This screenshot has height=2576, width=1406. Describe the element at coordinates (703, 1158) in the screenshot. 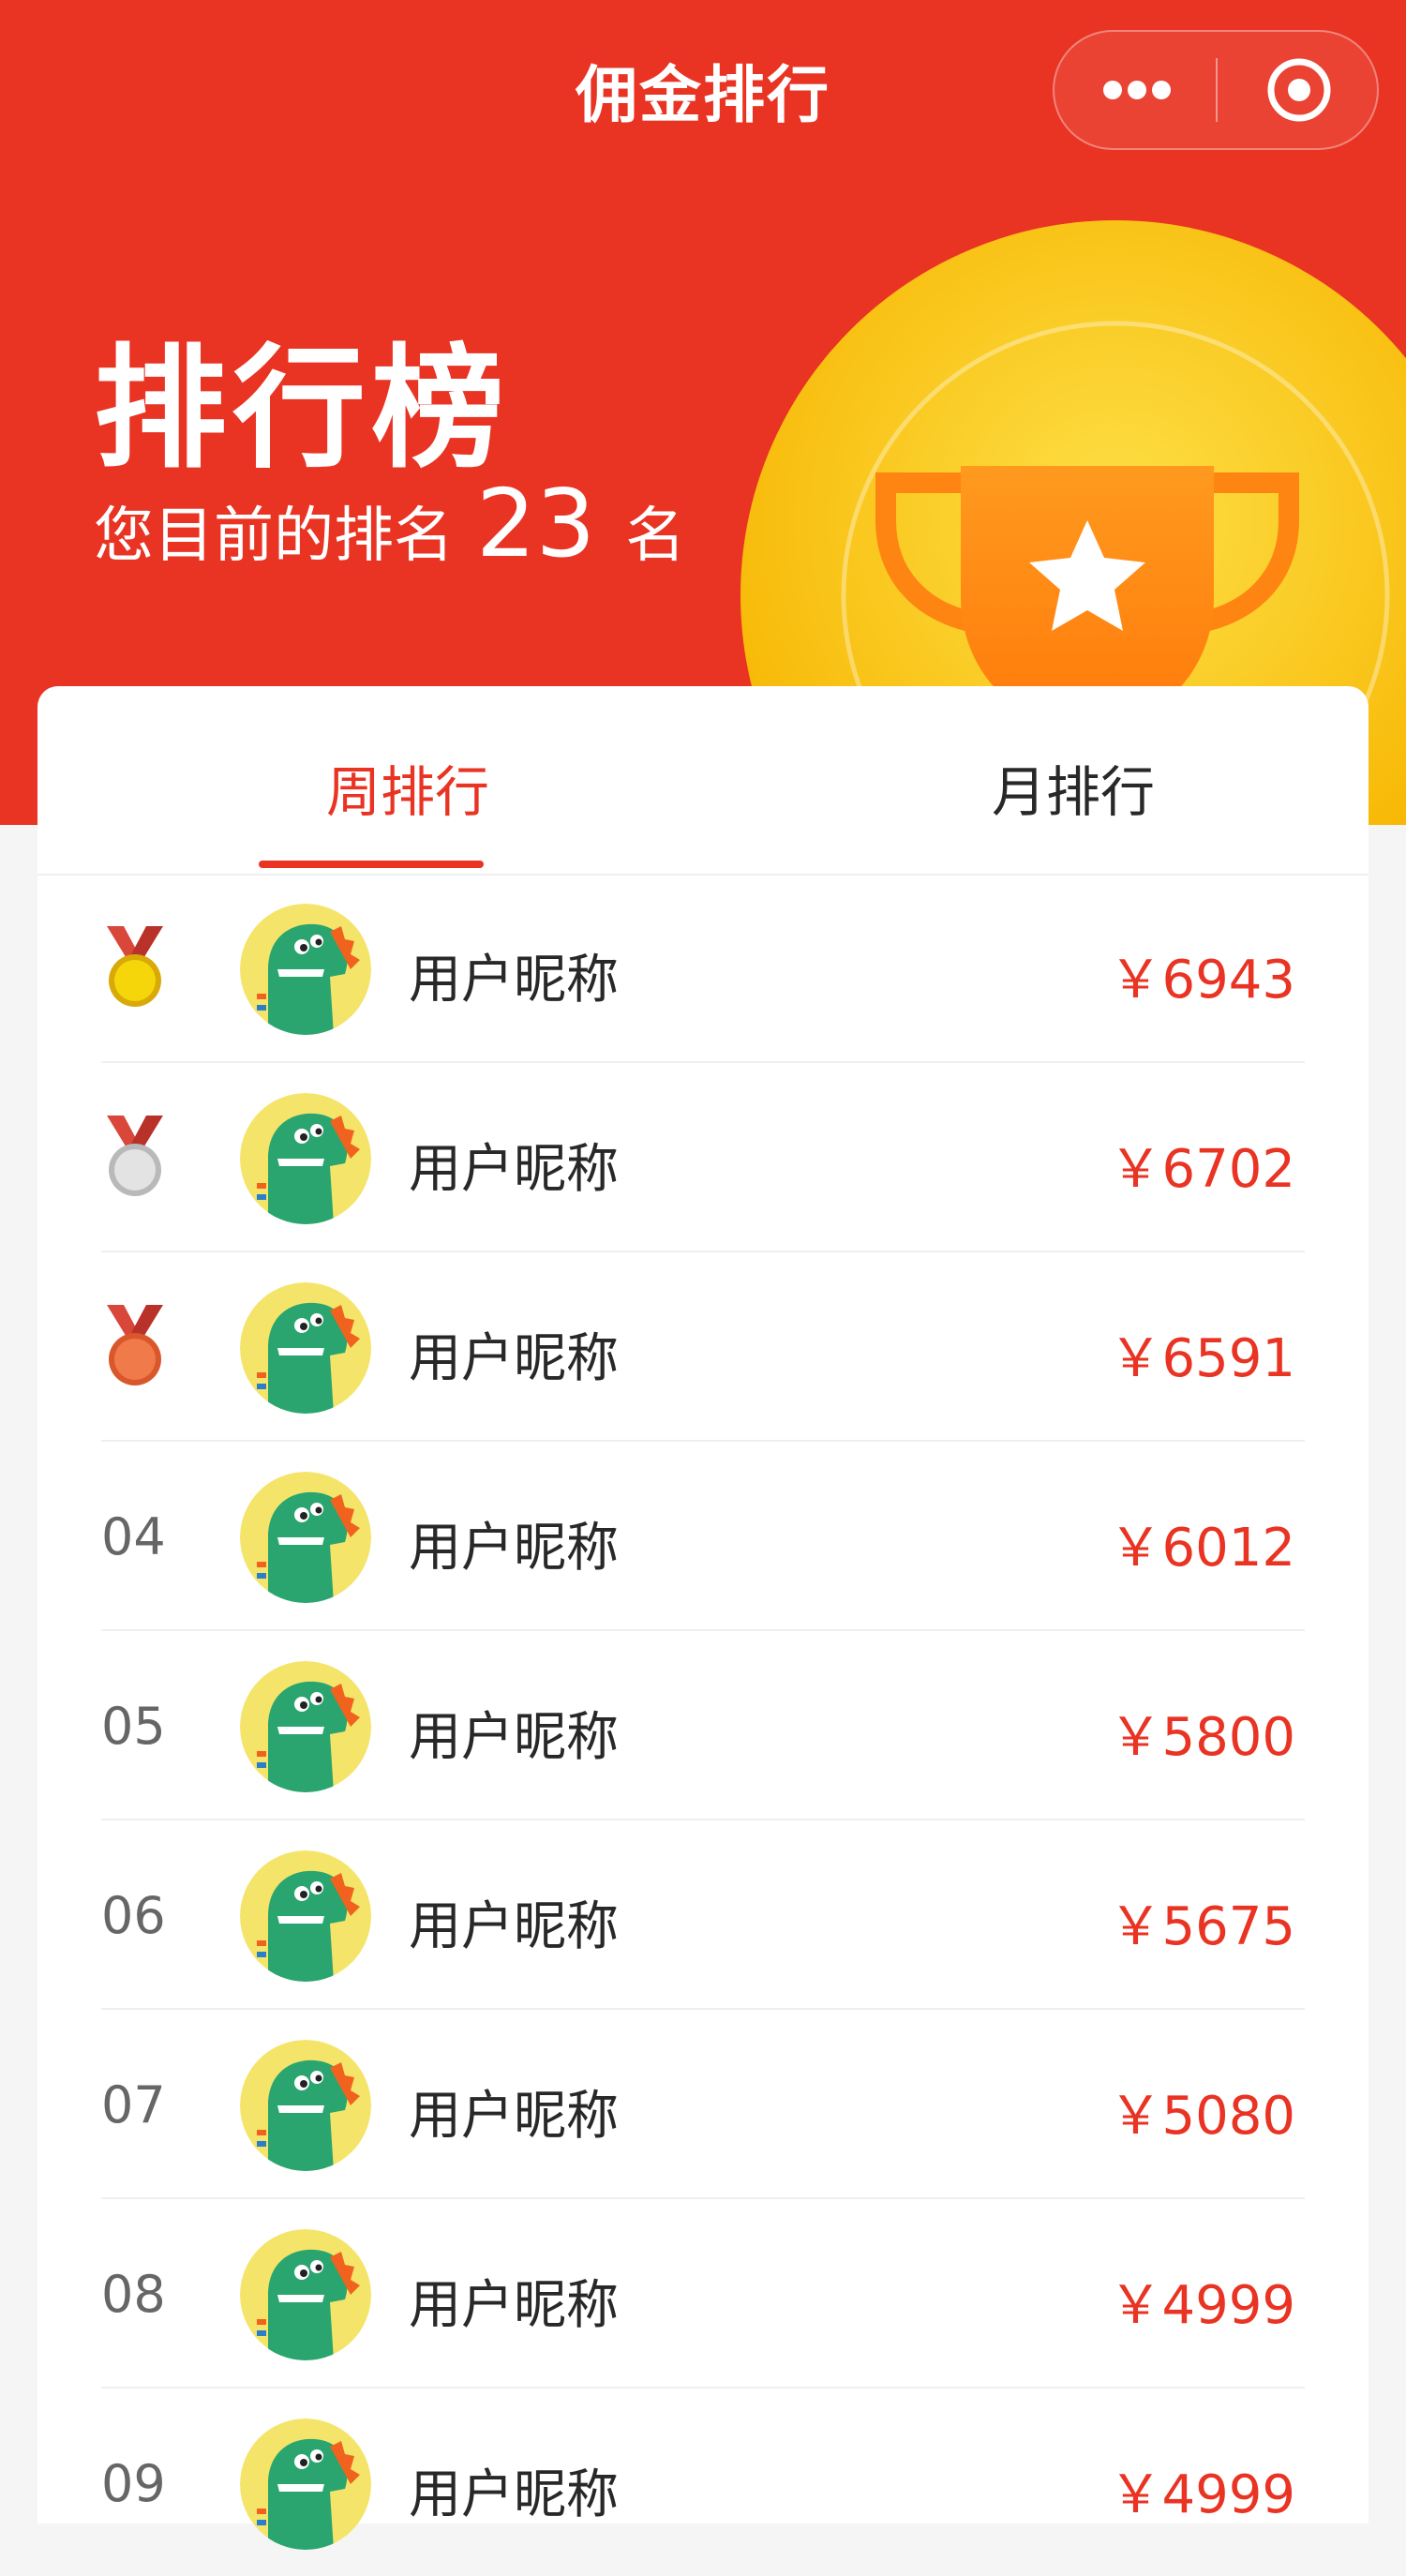

I see `ranking-row: 用户昵称 ￥6702` at that location.